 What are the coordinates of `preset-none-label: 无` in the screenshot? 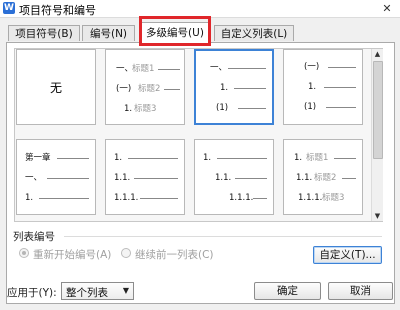 It's located at (55, 87).